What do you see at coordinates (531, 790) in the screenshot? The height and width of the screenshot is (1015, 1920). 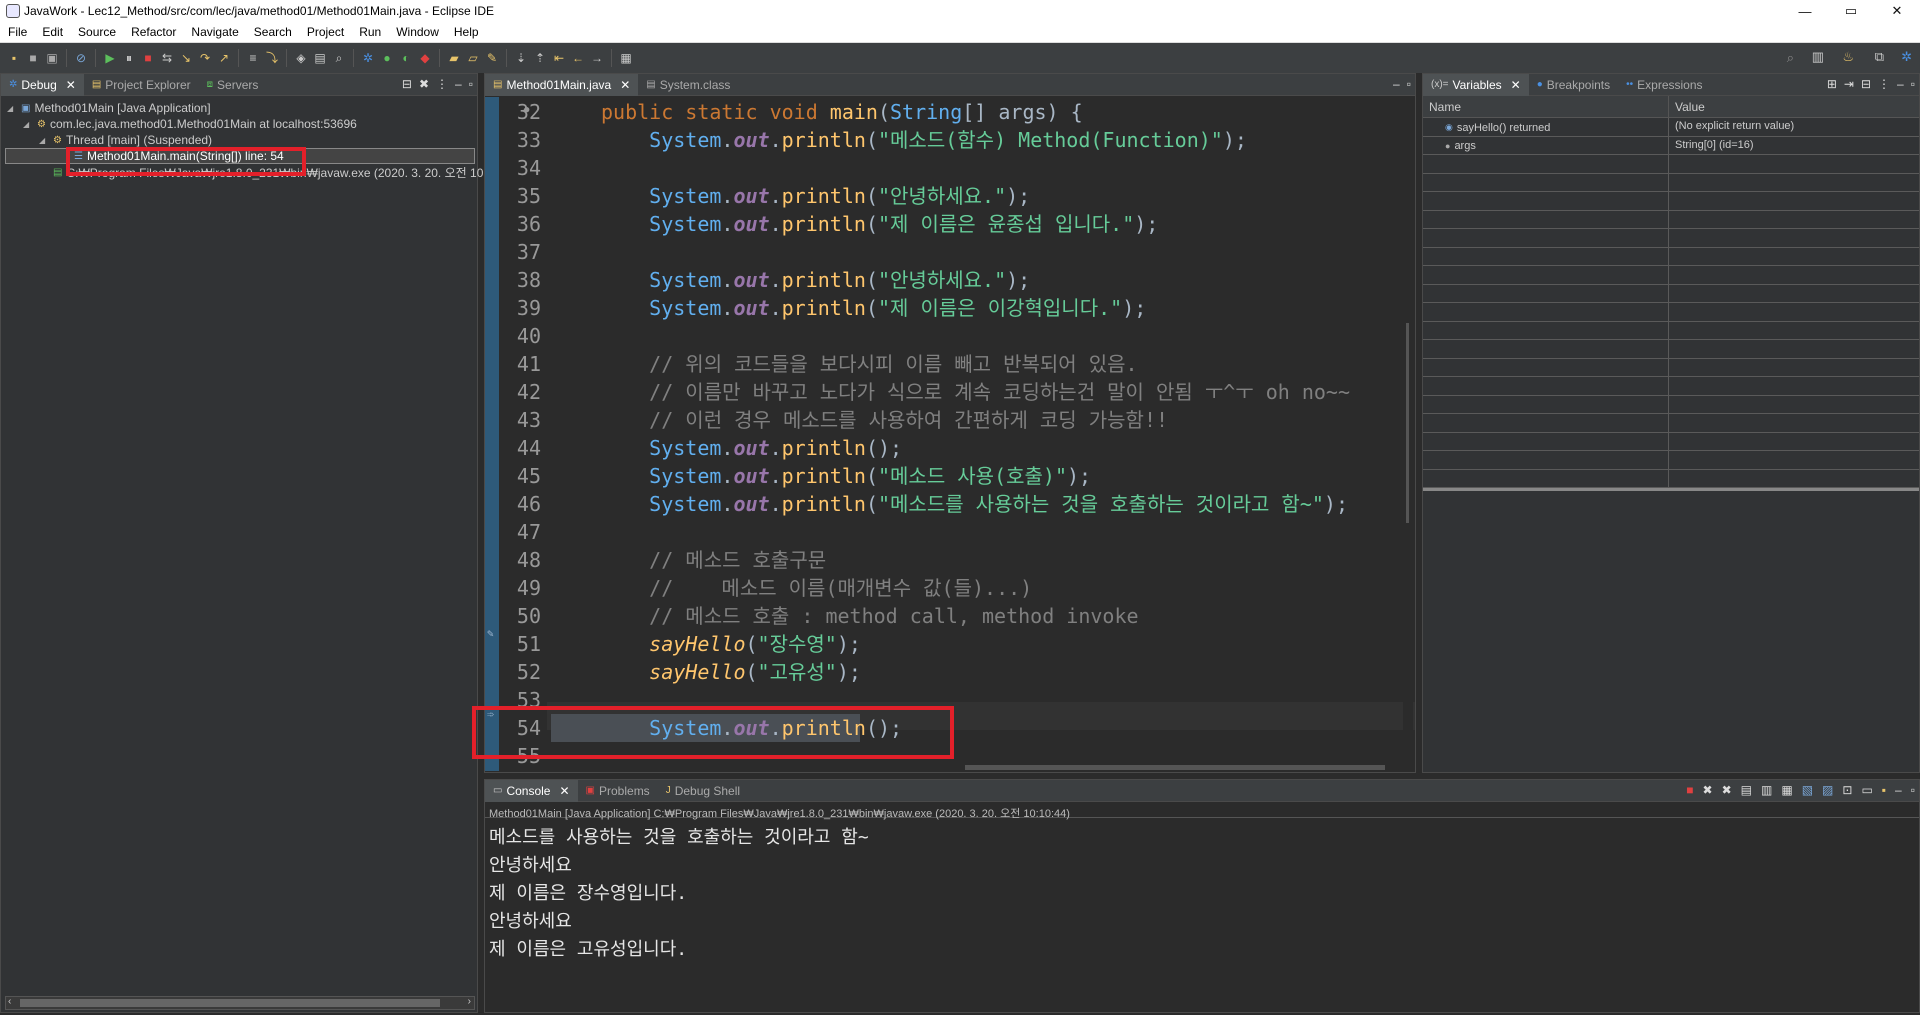 I see `tab-console: ▭ Console ✕` at bounding box center [531, 790].